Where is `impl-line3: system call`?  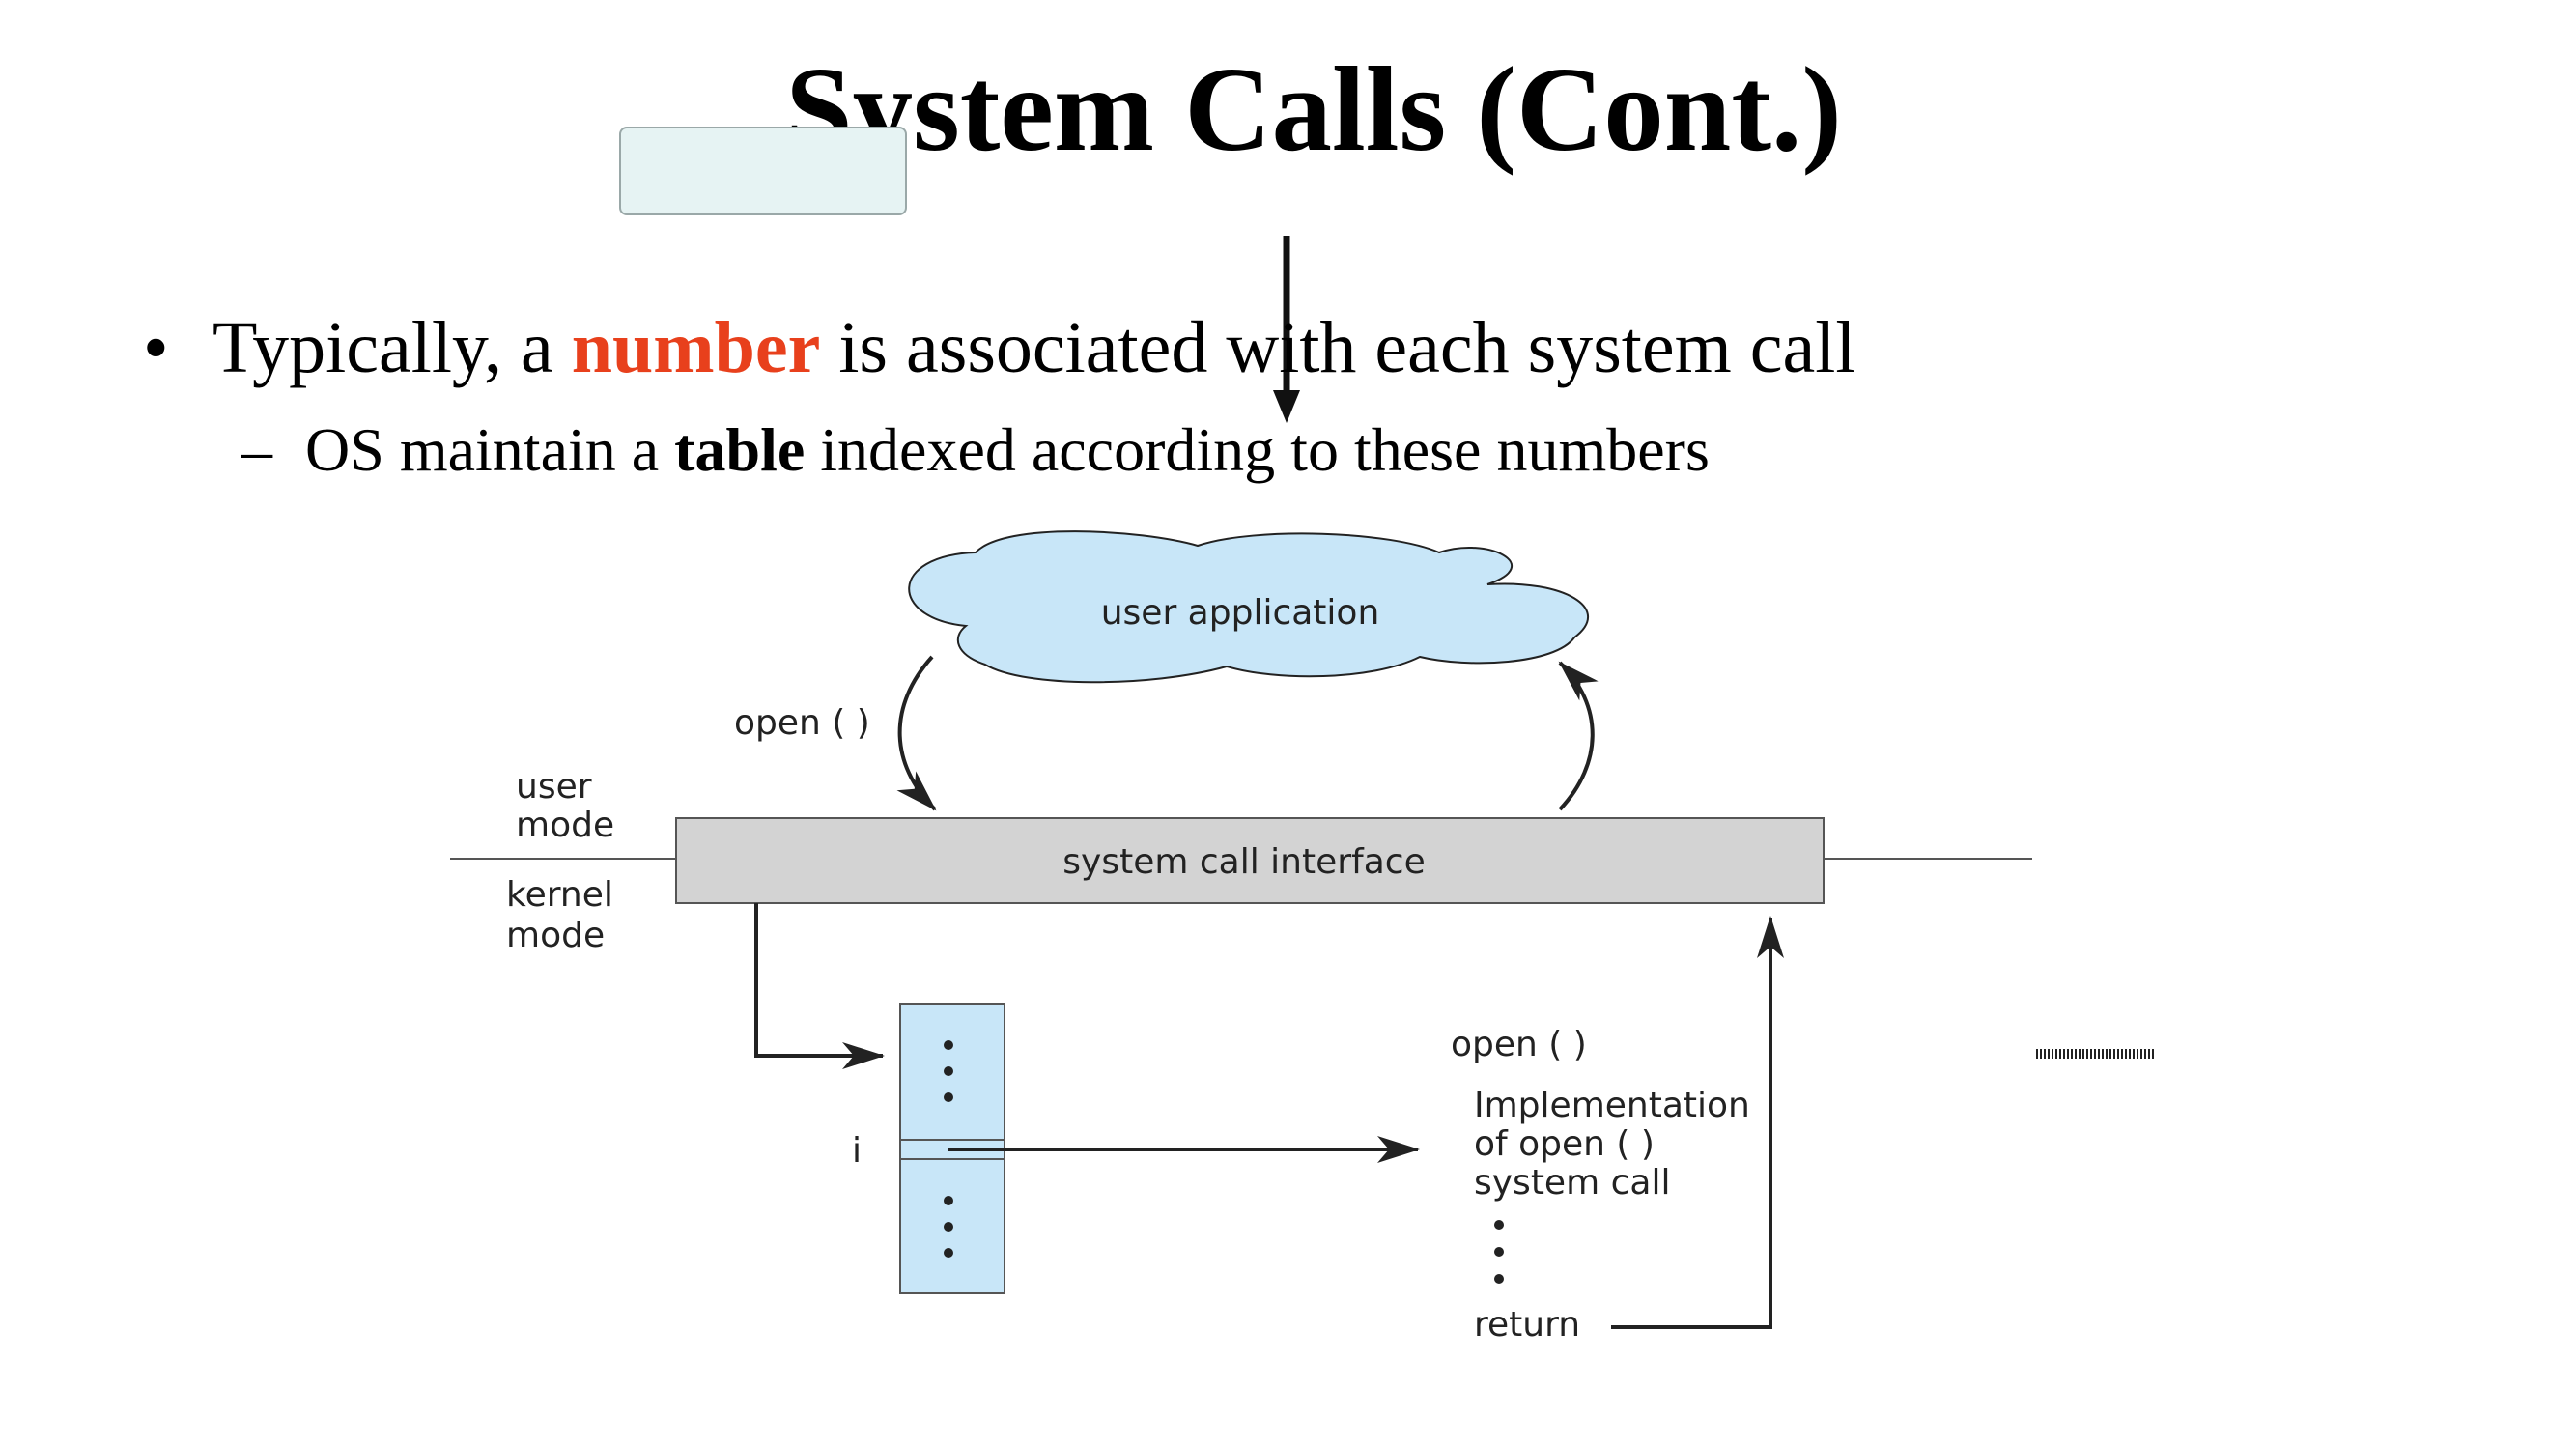
impl-line3: system call is located at coordinates (1572, 1183).